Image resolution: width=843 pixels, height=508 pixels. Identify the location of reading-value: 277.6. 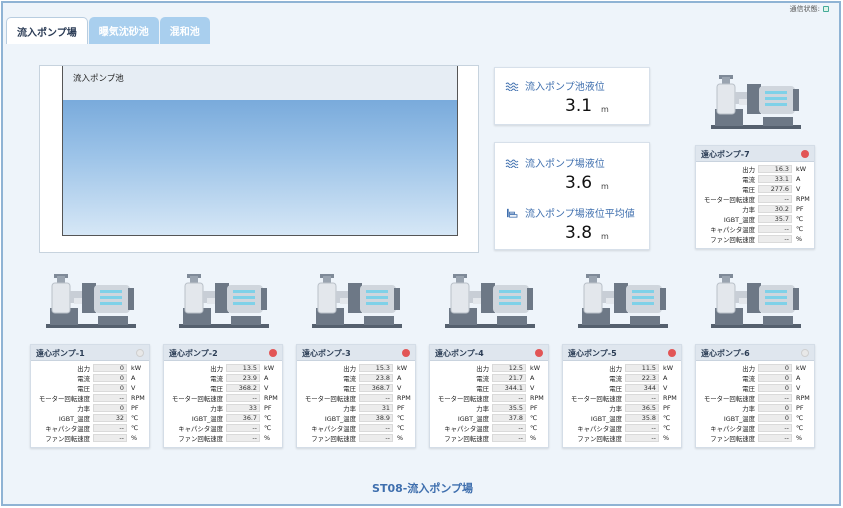
(775, 189).